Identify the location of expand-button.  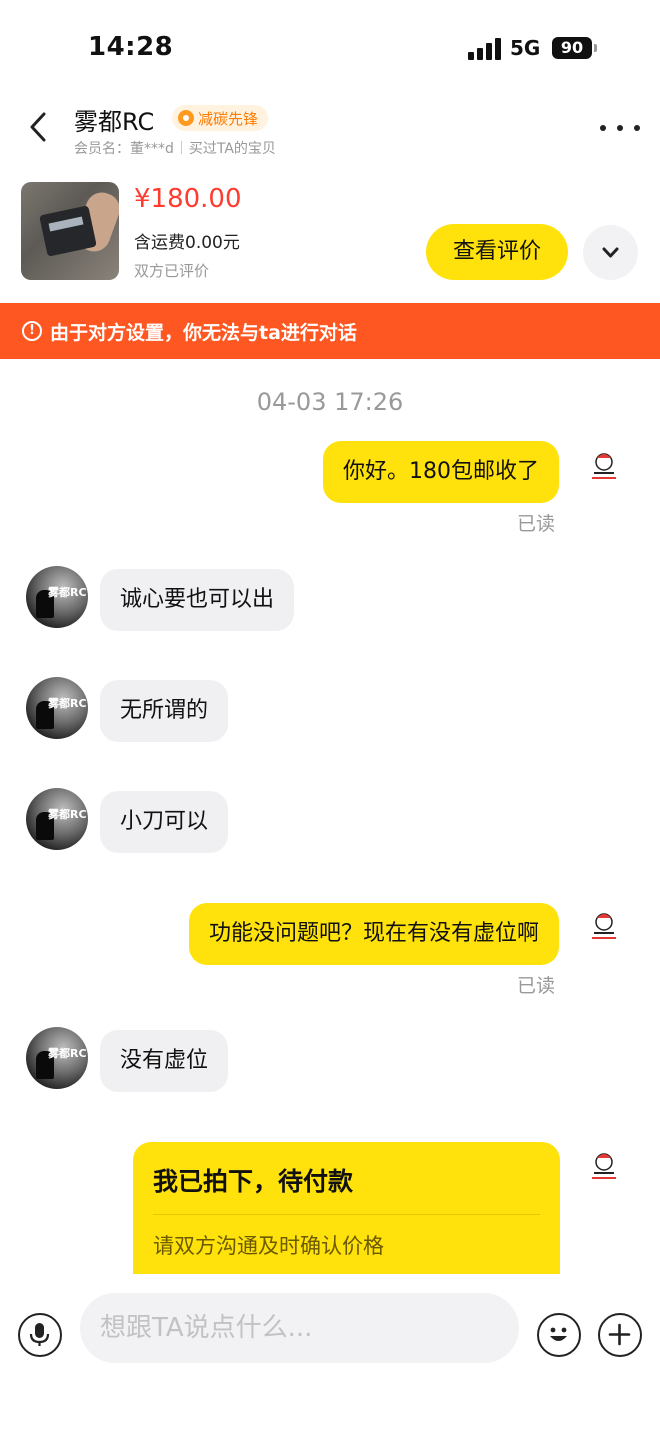
(610, 252).